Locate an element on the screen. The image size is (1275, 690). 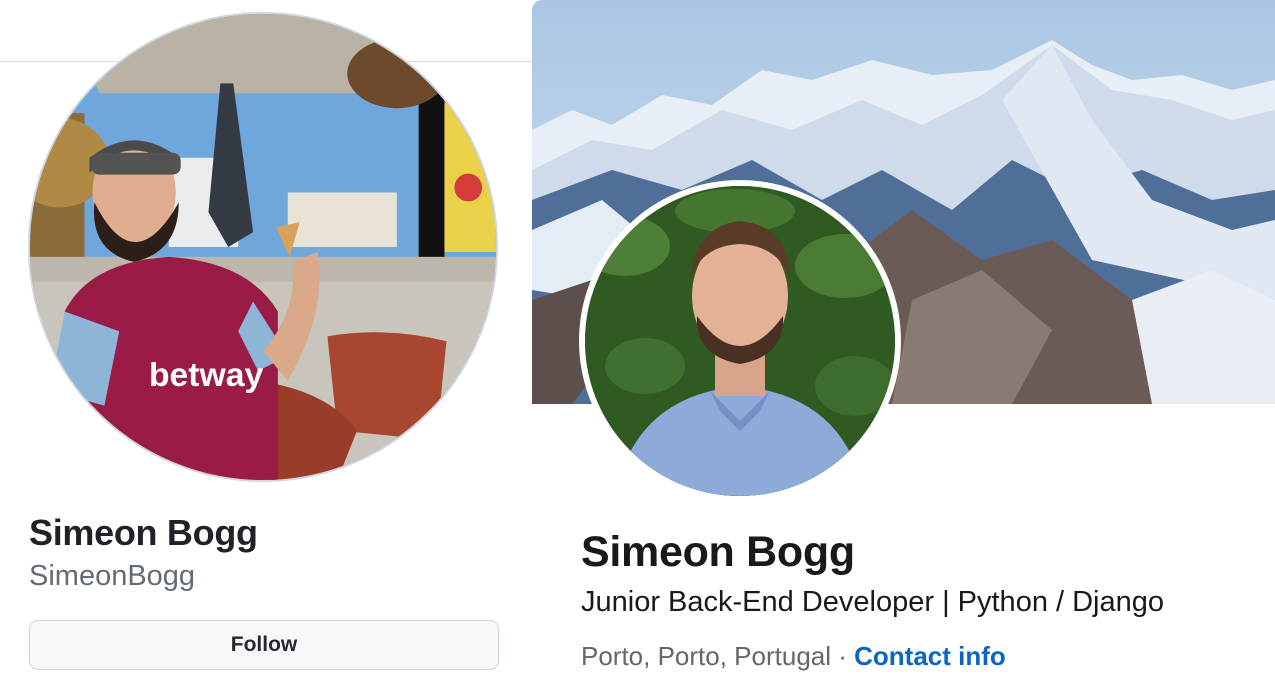
linkedin-display-name: Simeon Bogg is located at coordinates (718, 552).